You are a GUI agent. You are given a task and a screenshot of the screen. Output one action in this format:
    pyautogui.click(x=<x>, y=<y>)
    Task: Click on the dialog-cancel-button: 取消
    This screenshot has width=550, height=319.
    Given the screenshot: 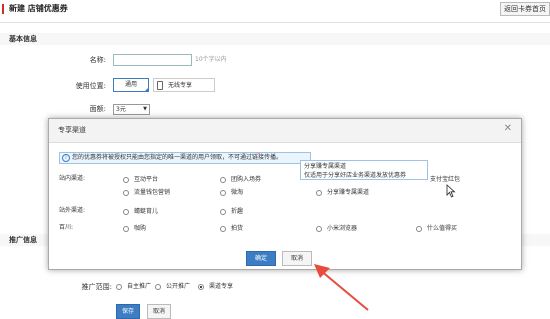 What is the action you would take?
    pyautogui.click(x=297, y=258)
    